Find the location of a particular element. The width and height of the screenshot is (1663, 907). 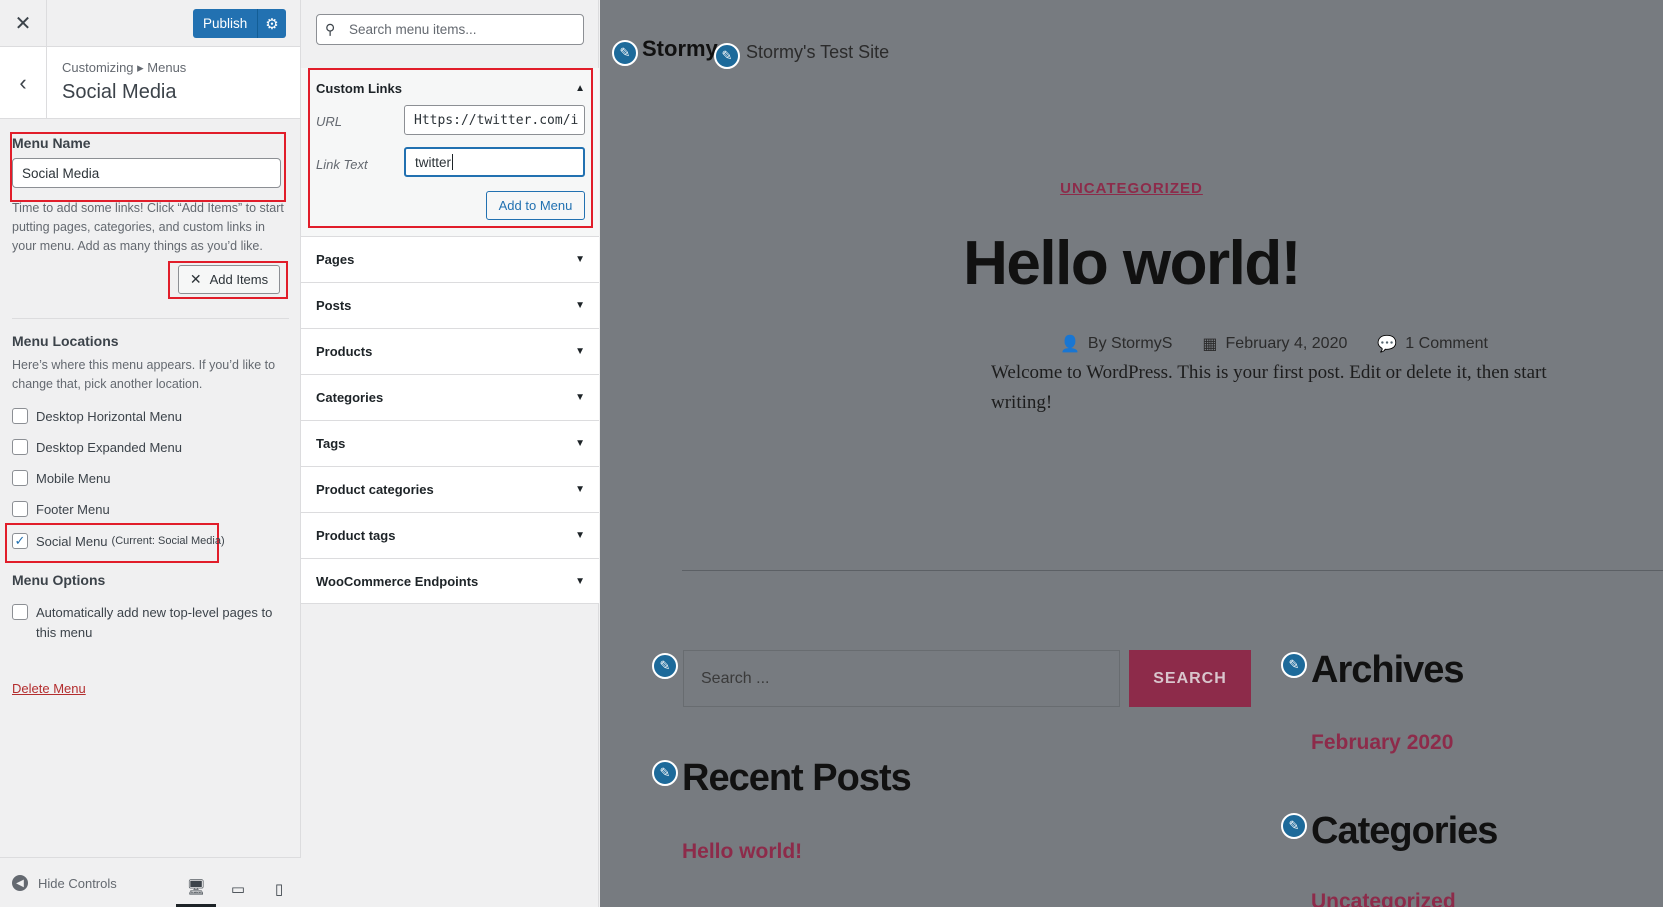

site-title: Stormy's Test Site is located at coordinates (817, 52).